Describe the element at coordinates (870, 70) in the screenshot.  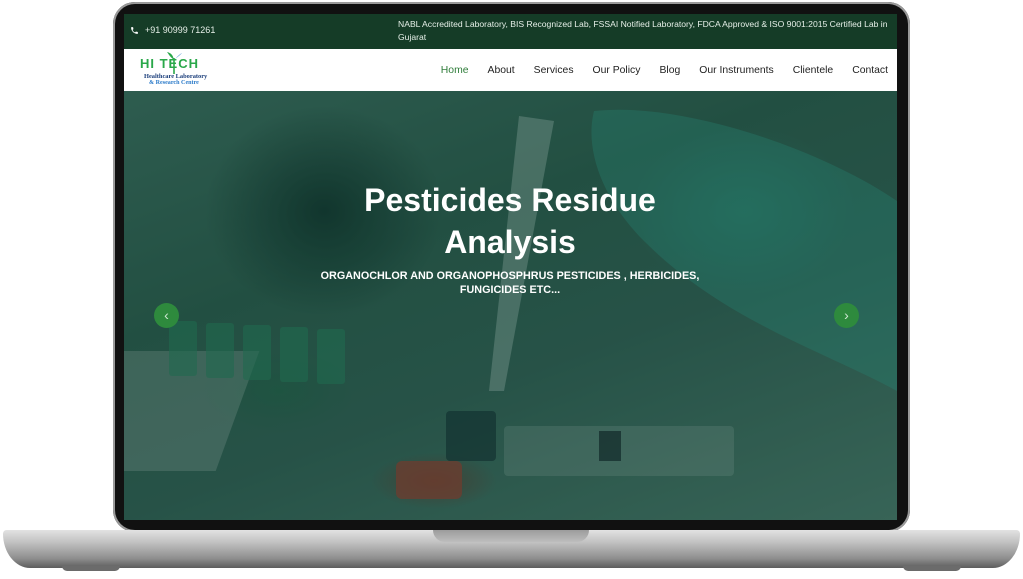
I see `nav-item-contact: Contact` at that location.